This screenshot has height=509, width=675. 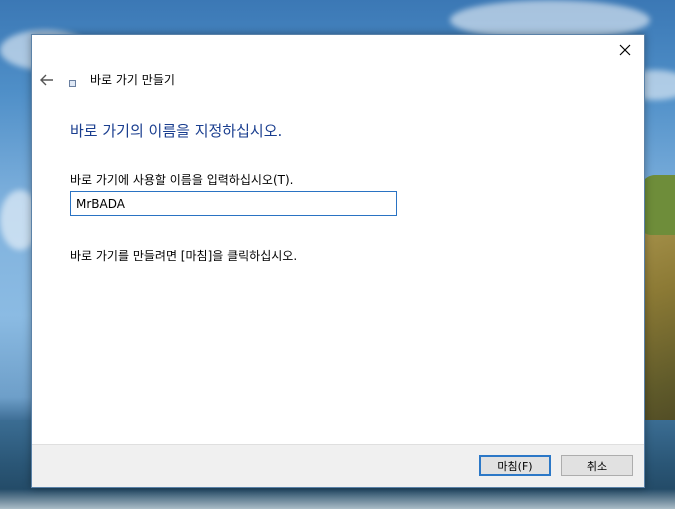 I want to click on sea-foam, so click(x=337, y=499).